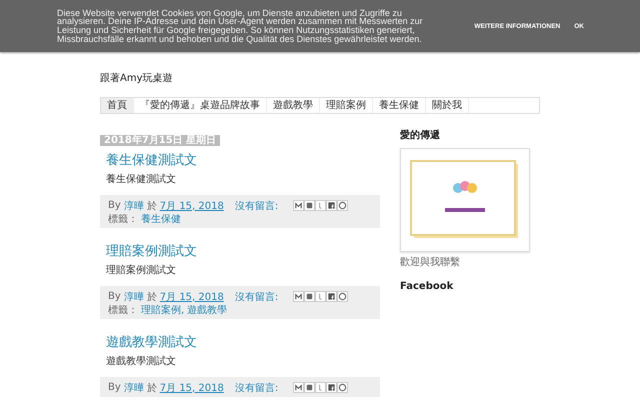 This screenshot has height=400, width=640. Describe the element at coordinates (240, 26) in the screenshot. I see `cookie-message: Diese Website verwendet Cookies von Google, um Dienste anzubieten und Zugriffe zu analysieren. Deine IP-Adresse und dein User-Agent werden zusammen mit Messwerten zur Leistung und Sicherheit für Google freigegeben. So können Nutzungsstatistiken generiert, Missbrauchsfälle erkannt und behoben und die Qualität des Dienstes gewährleistet werden.` at that location.